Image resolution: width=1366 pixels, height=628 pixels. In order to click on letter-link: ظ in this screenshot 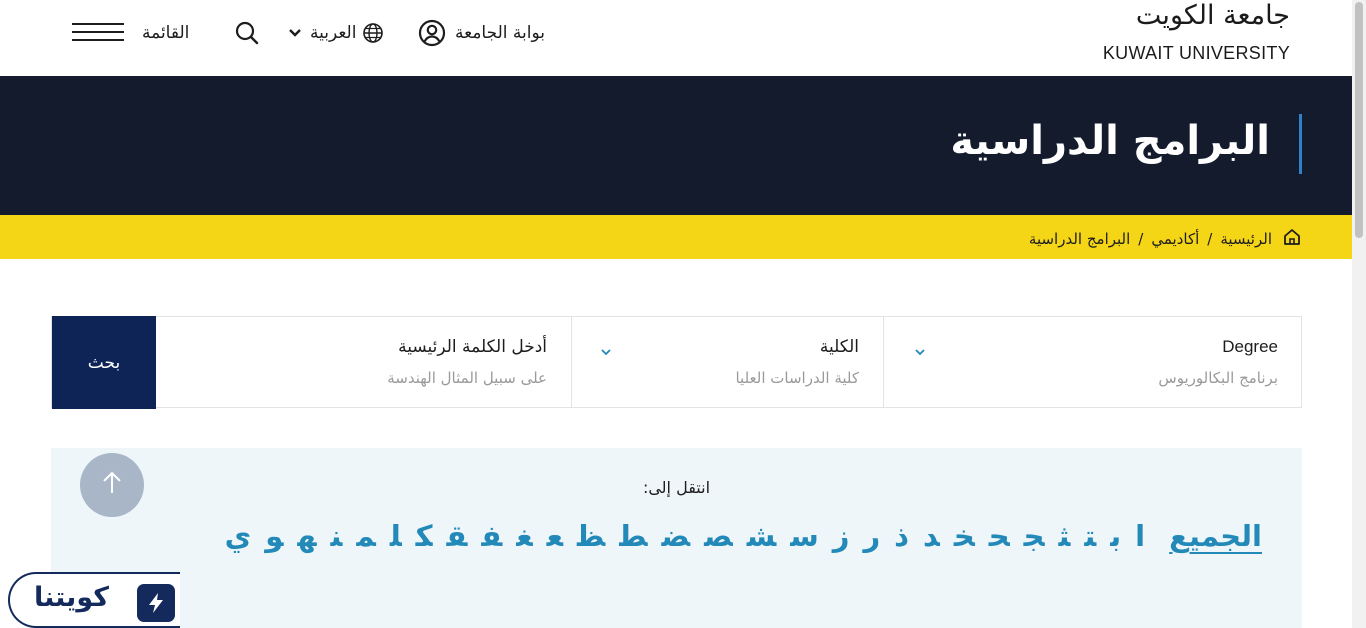, I will do `click(591, 536)`.